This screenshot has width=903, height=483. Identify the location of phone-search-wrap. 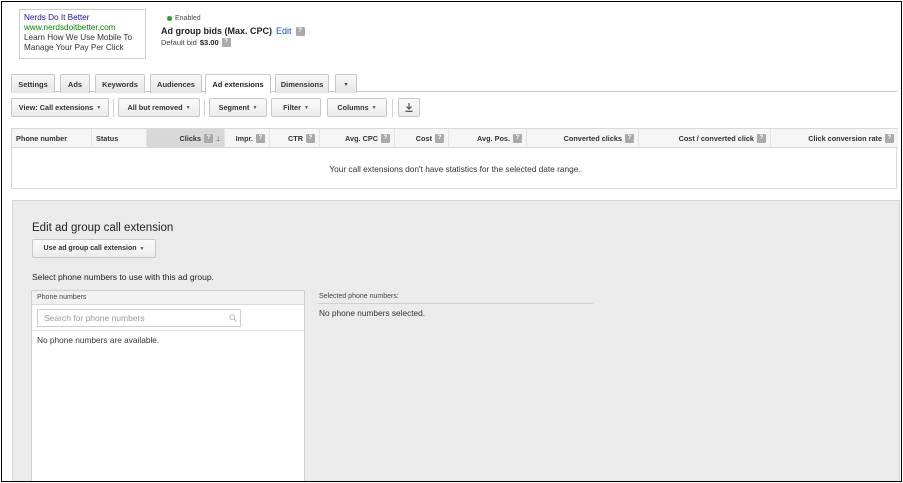
(168, 318).